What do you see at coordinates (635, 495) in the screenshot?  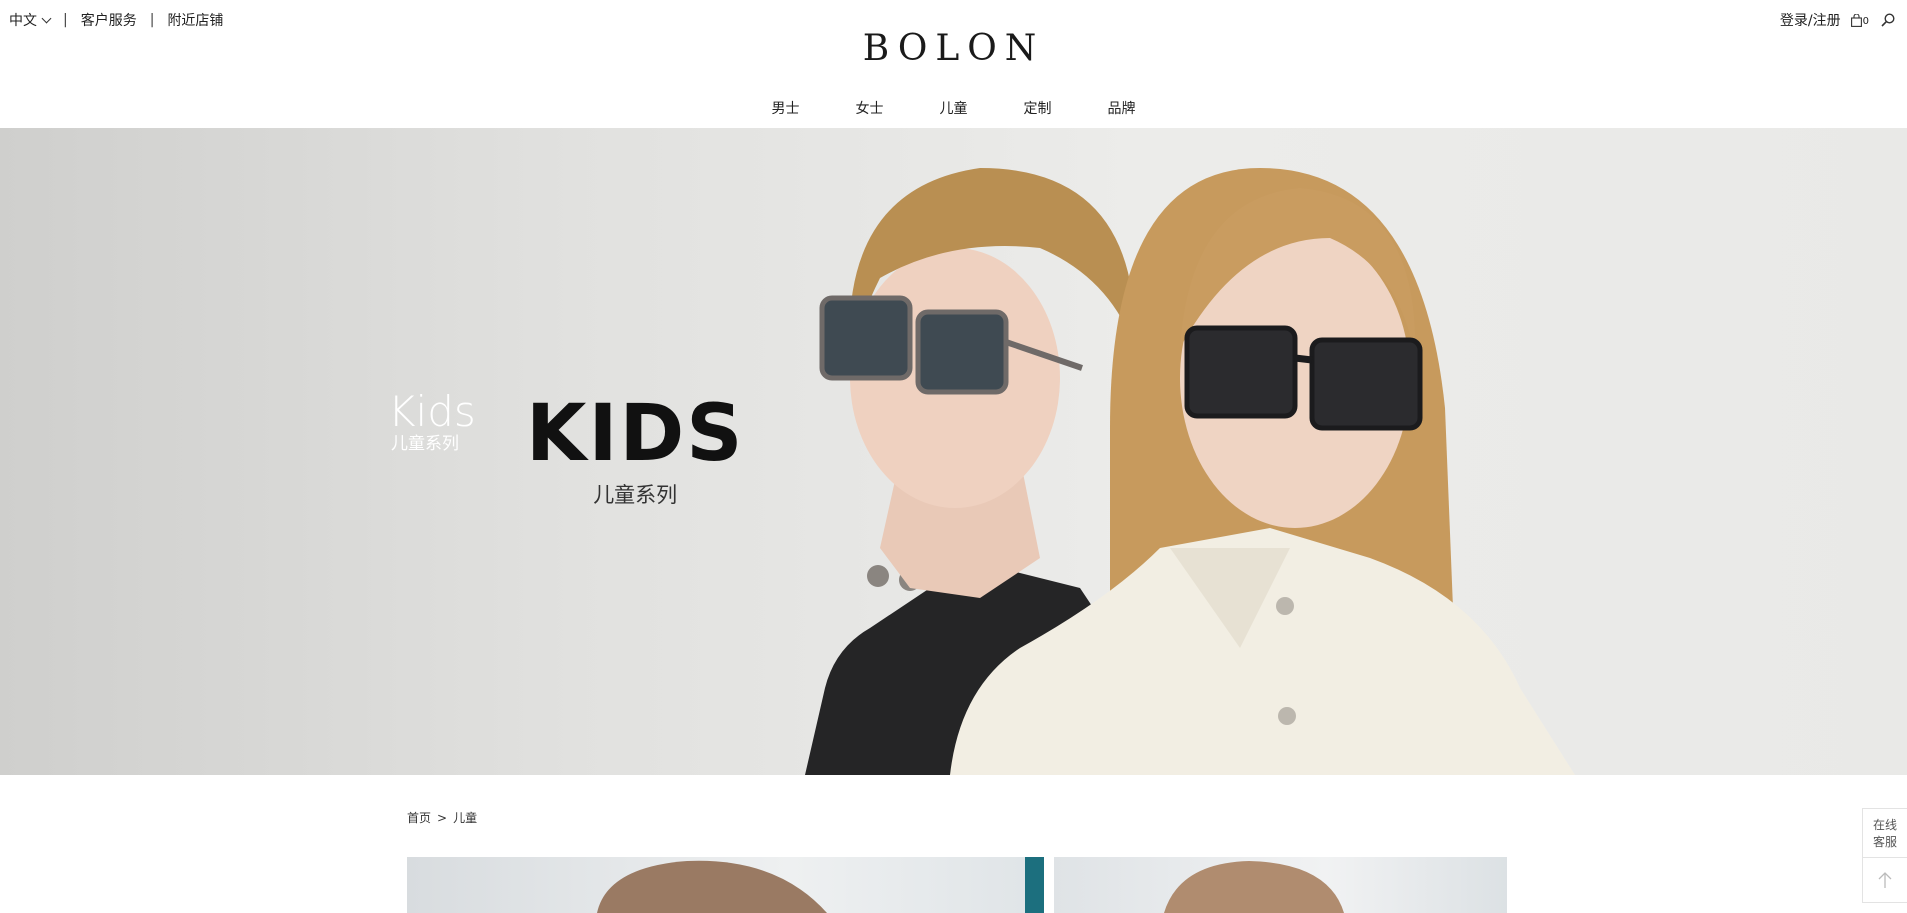 I see `hero-big-title-cn: 儿童系列` at bounding box center [635, 495].